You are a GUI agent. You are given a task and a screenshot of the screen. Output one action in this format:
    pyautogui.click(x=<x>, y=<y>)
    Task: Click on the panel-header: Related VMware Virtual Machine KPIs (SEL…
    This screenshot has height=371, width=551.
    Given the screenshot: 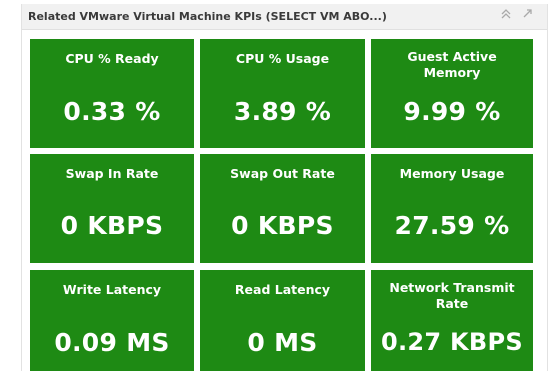 What is the action you would take?
    pyautogui.click(x=284, y=17)
    